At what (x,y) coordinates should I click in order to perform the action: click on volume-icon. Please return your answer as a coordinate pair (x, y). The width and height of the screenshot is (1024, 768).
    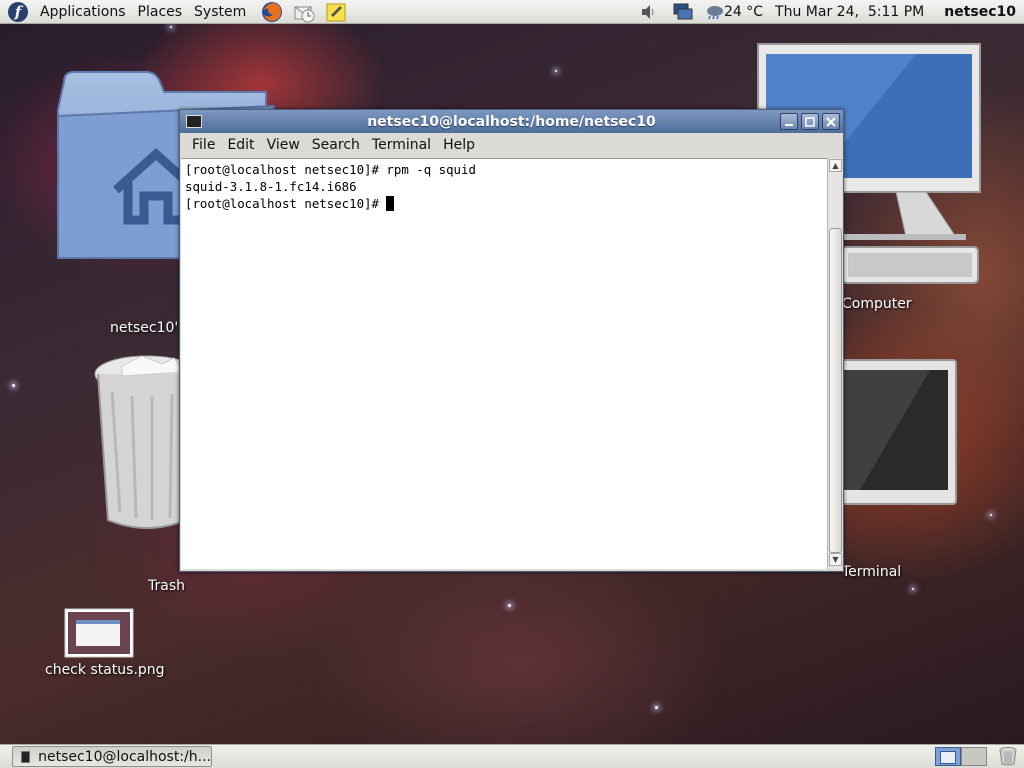
    Looking at the image, I should click on (648, 12).